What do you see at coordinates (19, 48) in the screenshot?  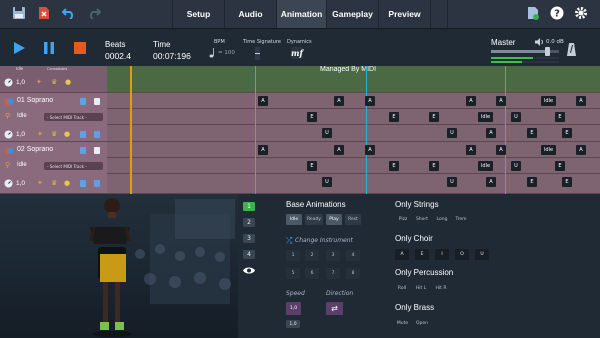 I see `play-icon` at bounding box center [19, 48].